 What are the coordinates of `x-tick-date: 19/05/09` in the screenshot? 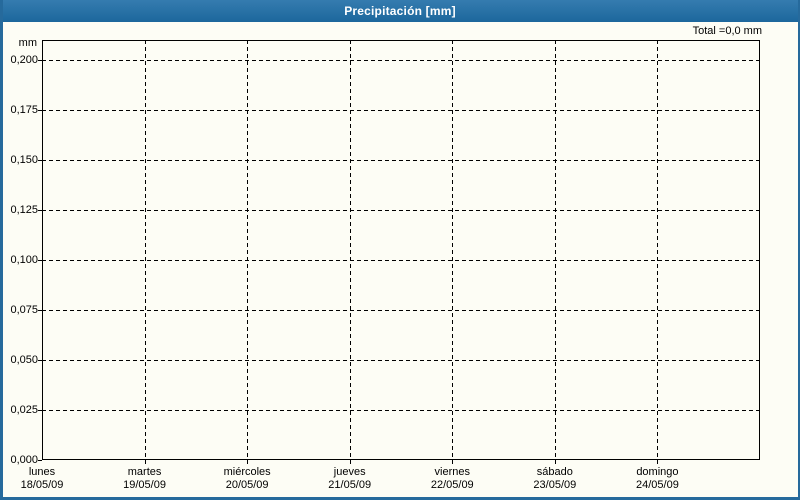 It's located at (144, 485).